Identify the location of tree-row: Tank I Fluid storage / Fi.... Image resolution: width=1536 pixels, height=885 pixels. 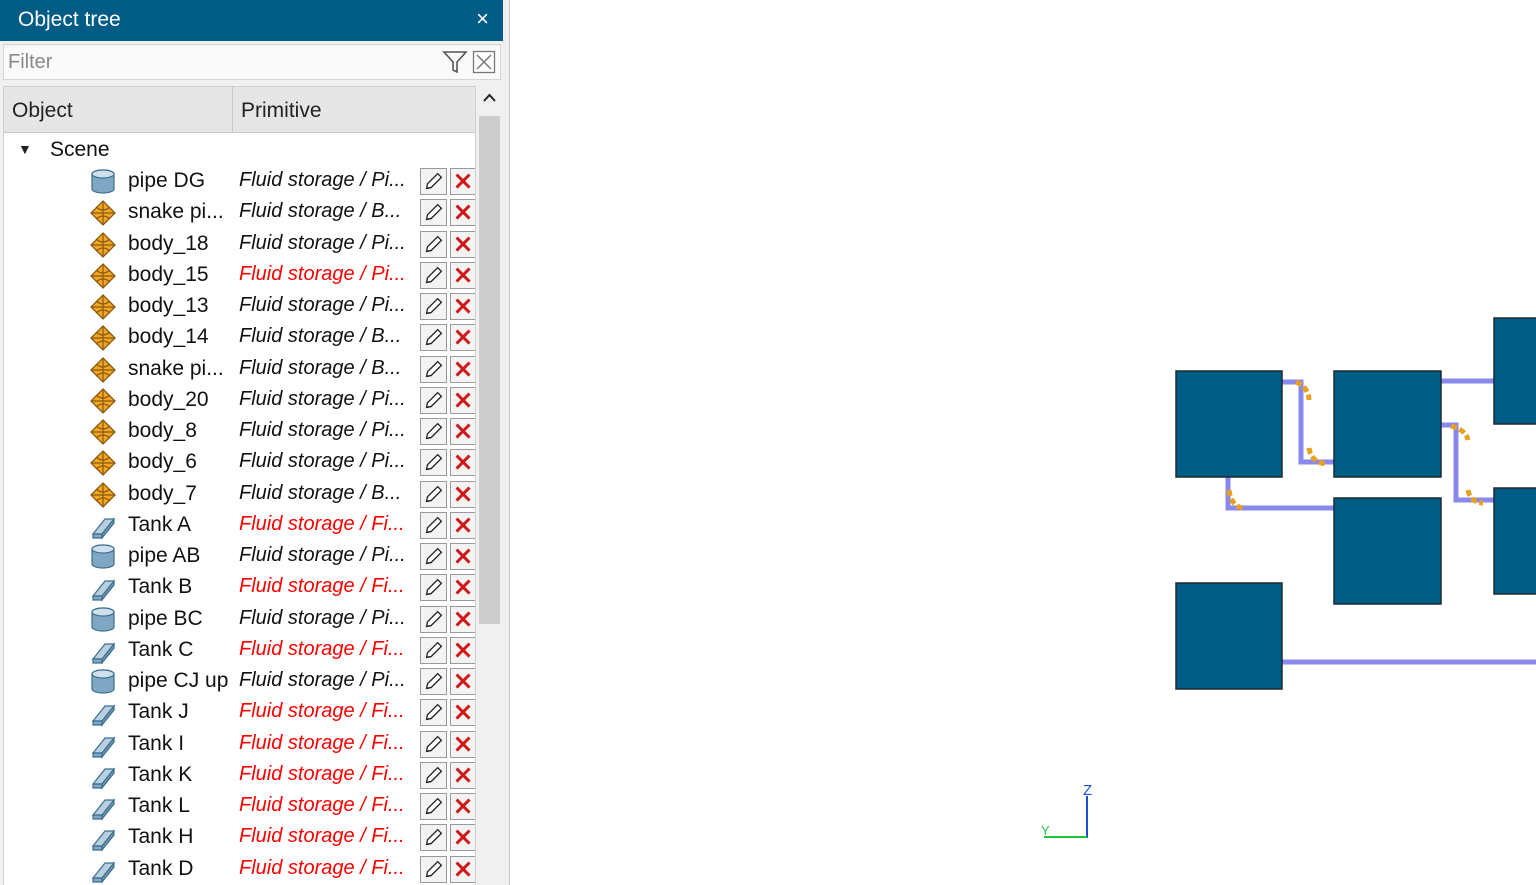
(239, 745).